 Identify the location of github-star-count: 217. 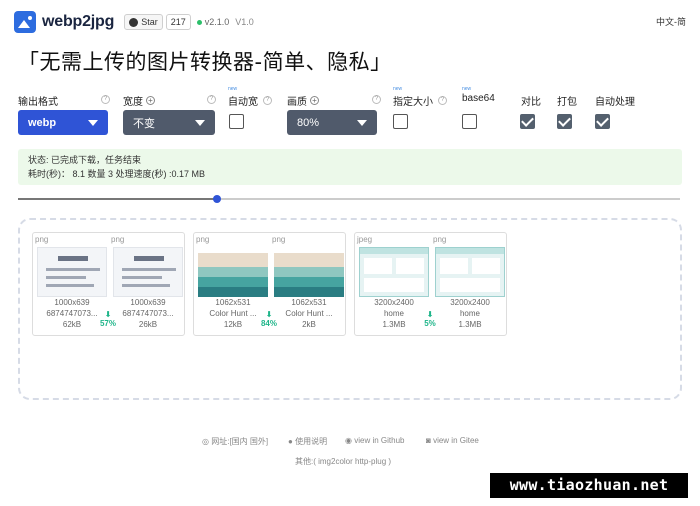
(178, 22).